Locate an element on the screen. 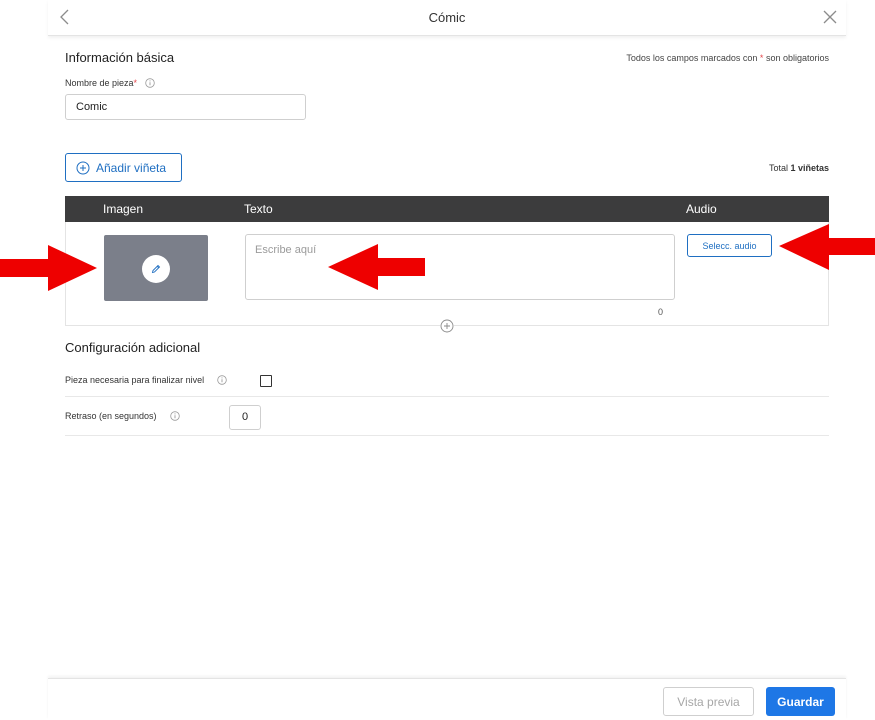 This screenshot has width=875, height=720. panel-total-prefix: Total is located at coordinates (778, 168).